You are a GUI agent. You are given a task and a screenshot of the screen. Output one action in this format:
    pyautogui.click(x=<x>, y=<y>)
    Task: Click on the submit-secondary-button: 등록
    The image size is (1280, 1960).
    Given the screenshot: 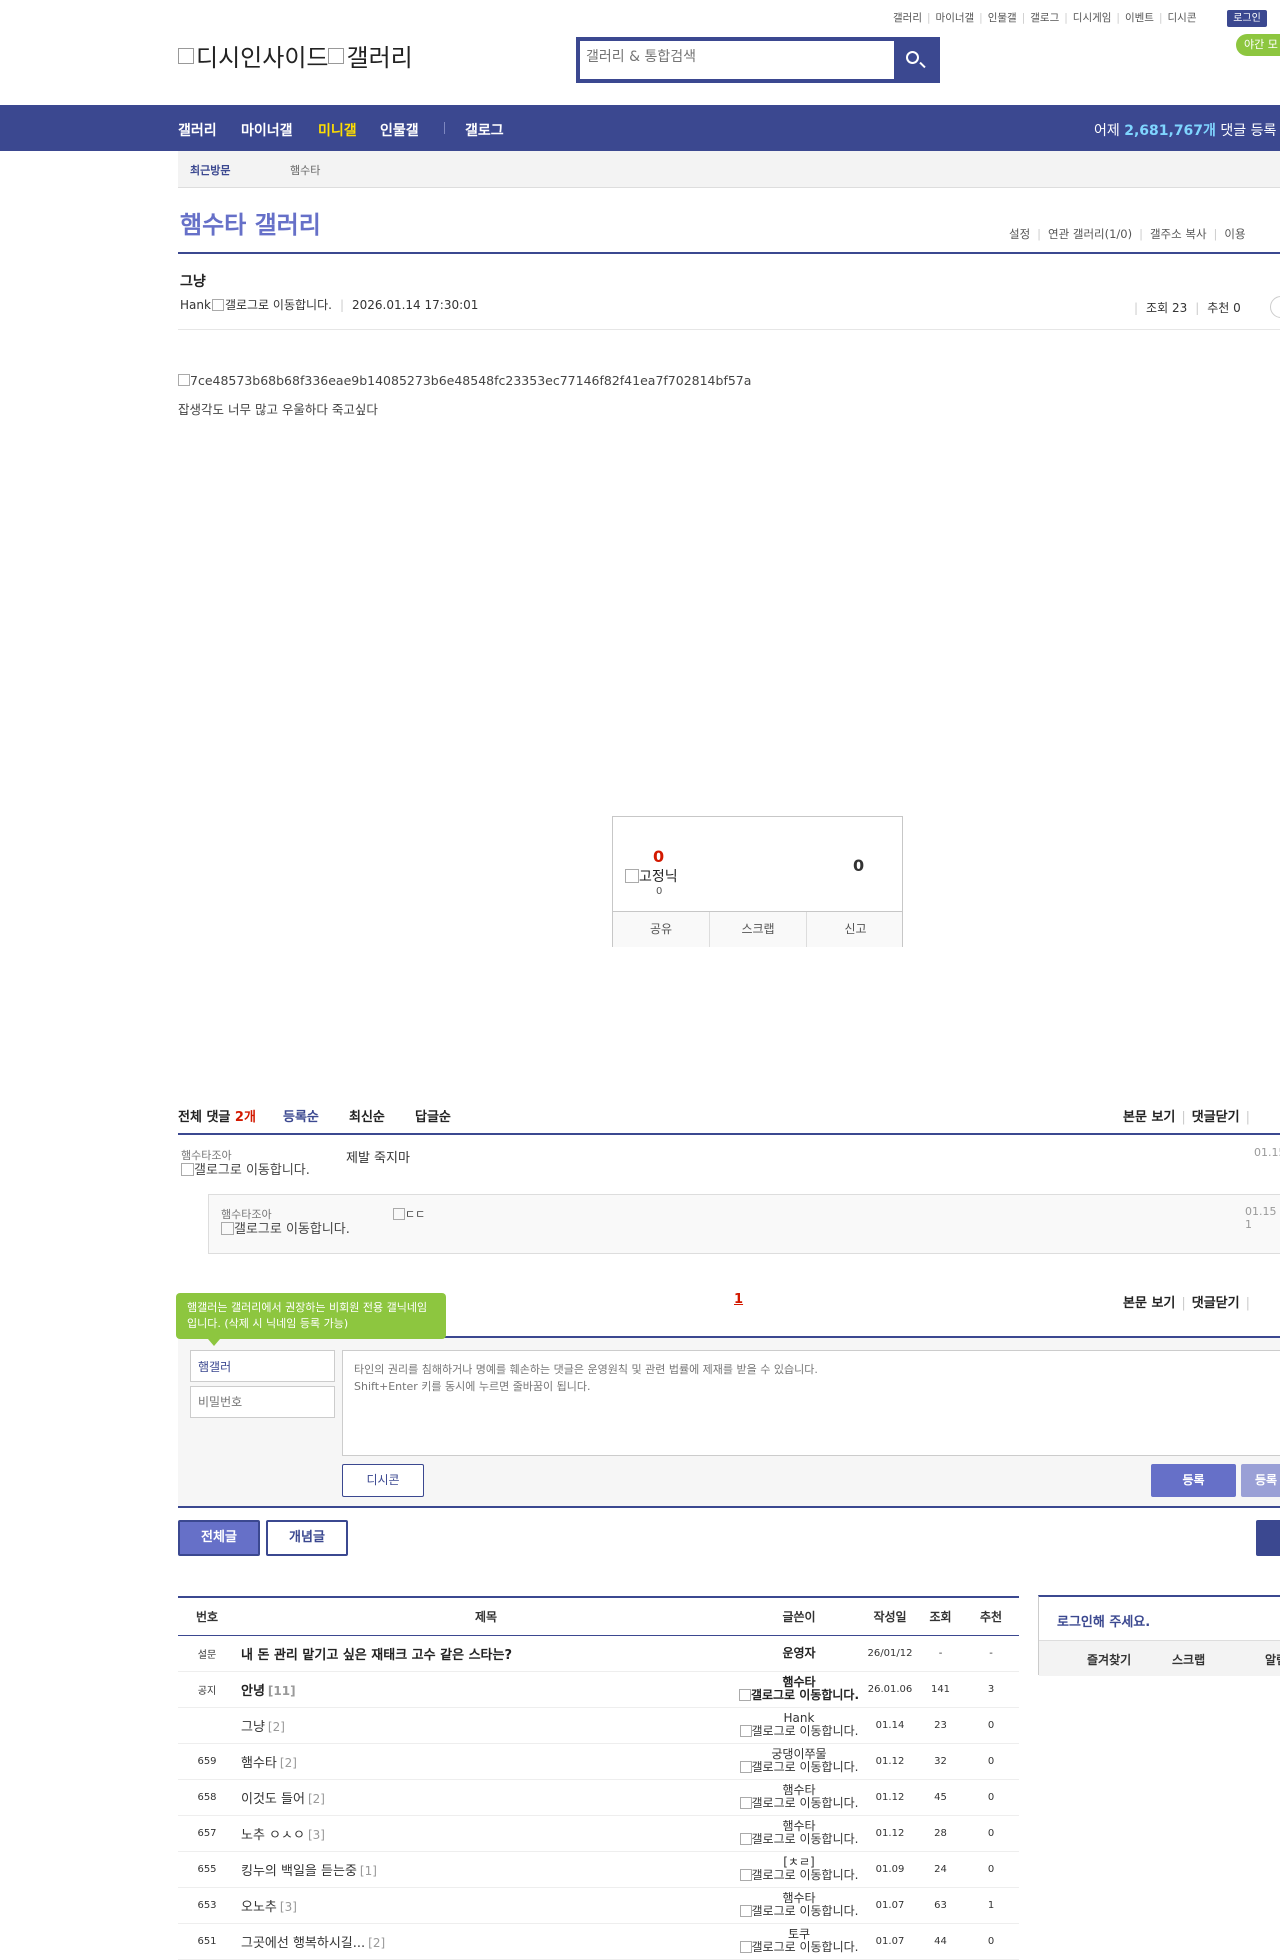 What is the action you would take?
    pyautogui.click(x=1260, y=1480)
    